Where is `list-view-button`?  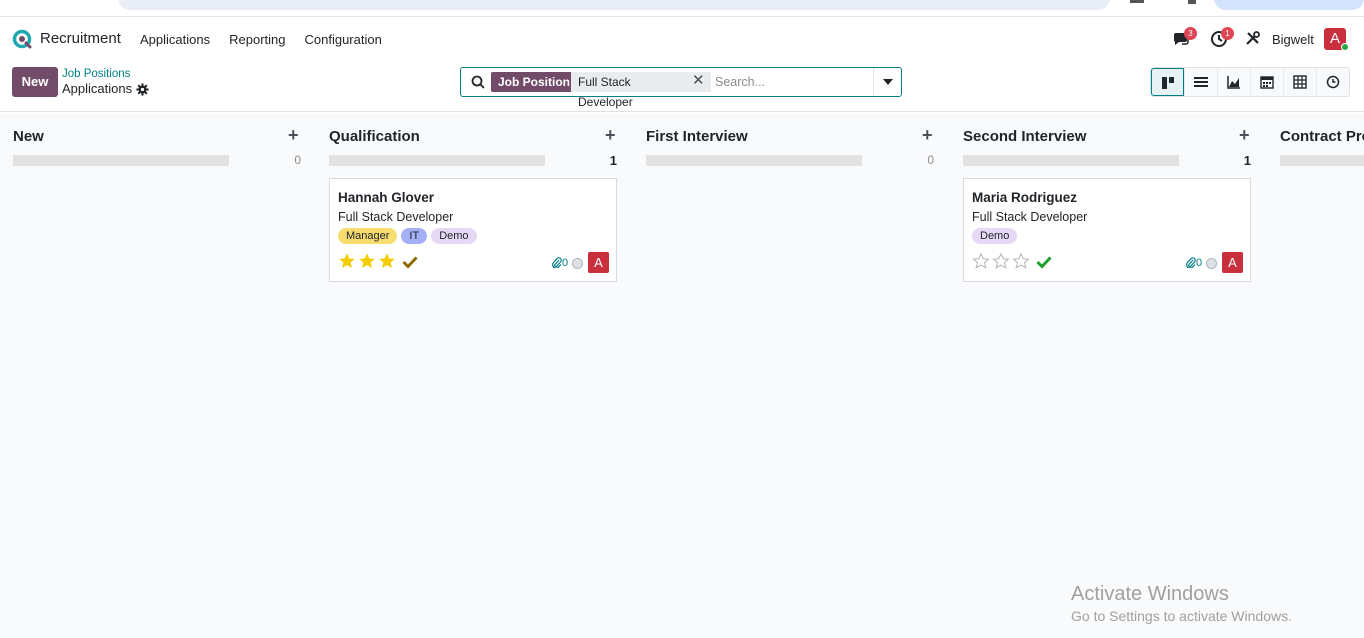 list-view-button is located at coordinates (1200, 82).